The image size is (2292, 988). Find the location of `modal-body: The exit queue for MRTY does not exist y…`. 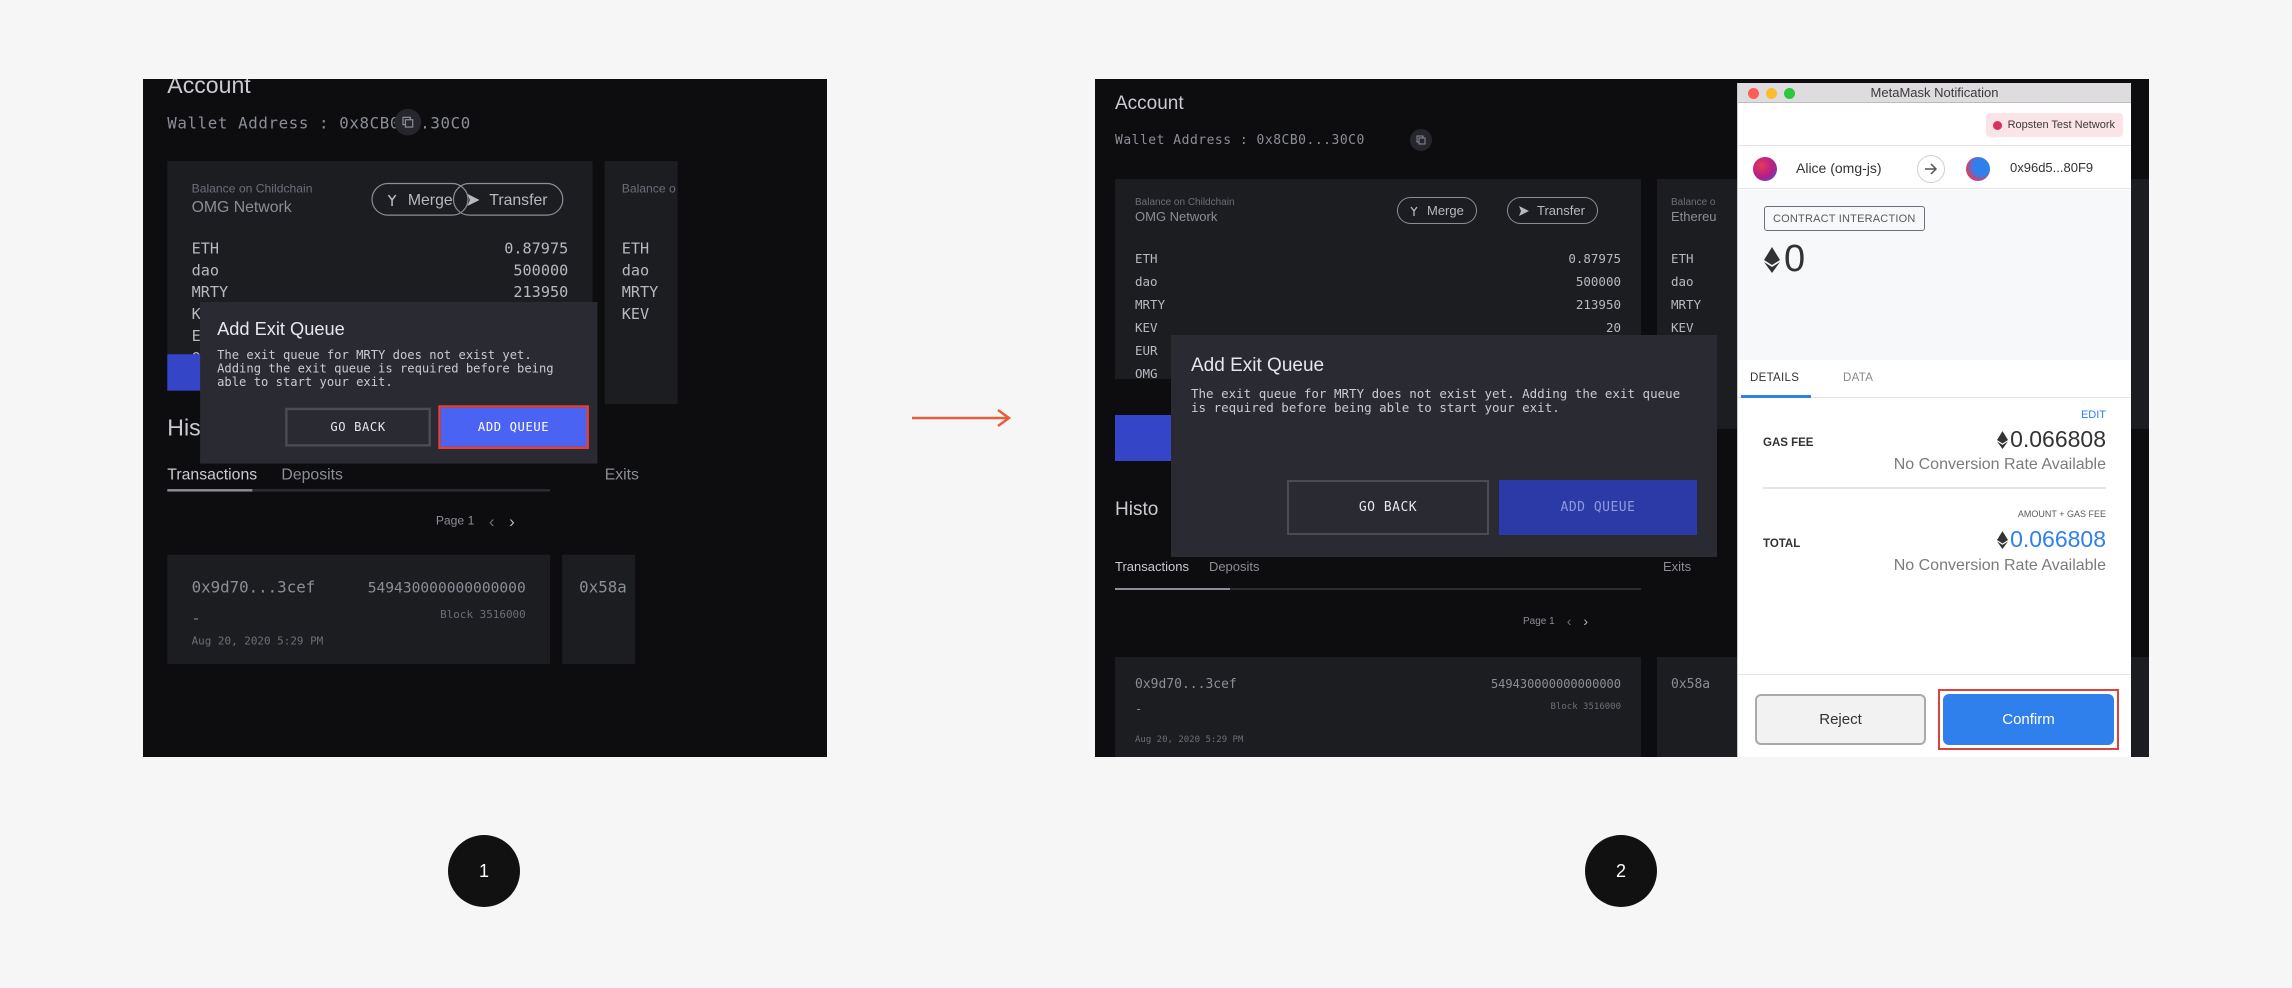

modal-body: The exit queue for MRTY does not exist y… is located at coordinates (1436, 400).